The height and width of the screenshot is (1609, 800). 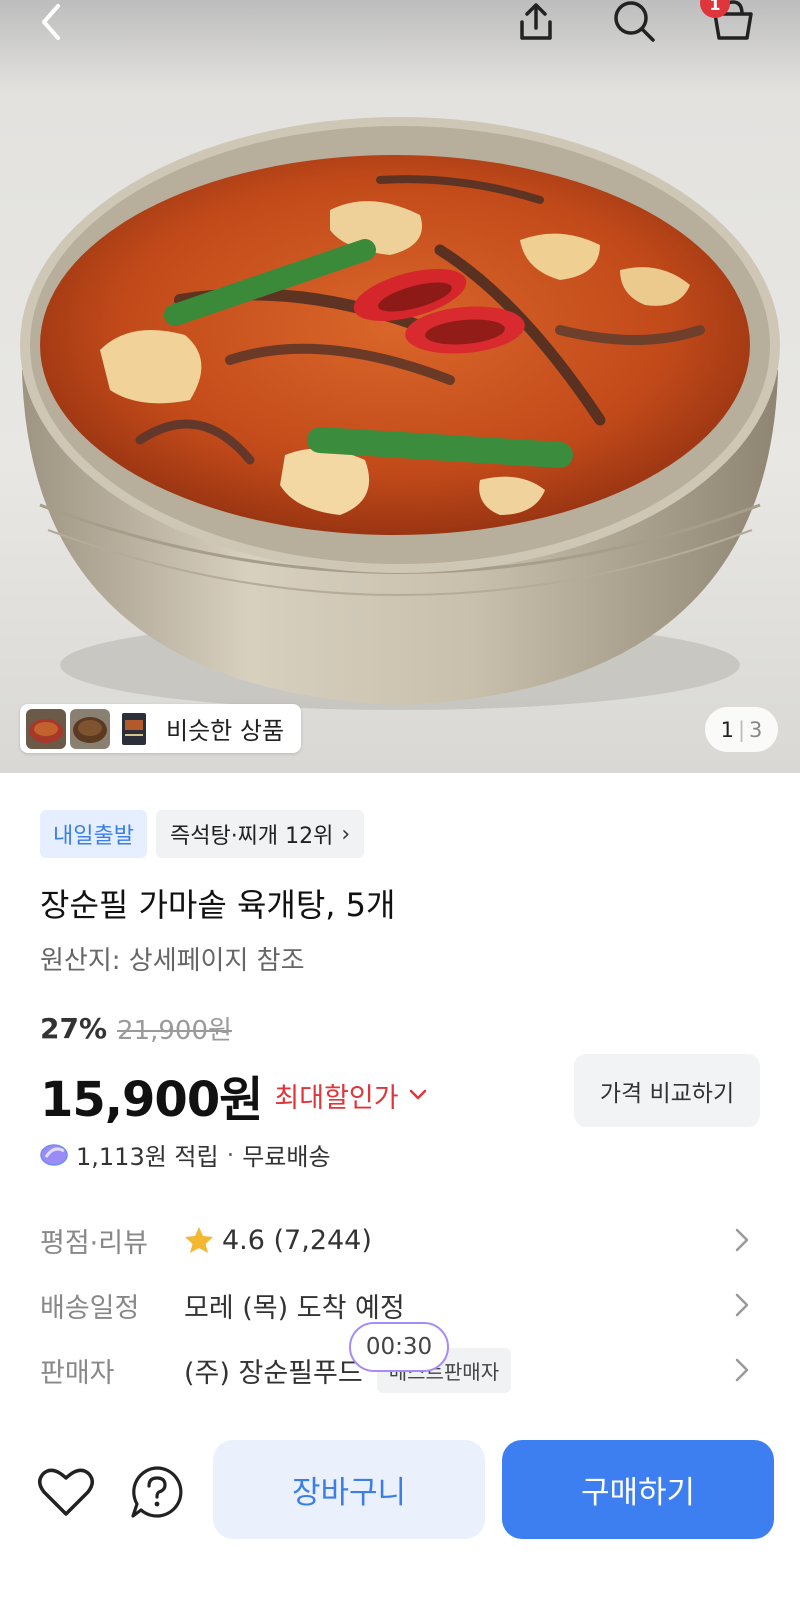 I want to click on back-button, so click(x=51, y=22).